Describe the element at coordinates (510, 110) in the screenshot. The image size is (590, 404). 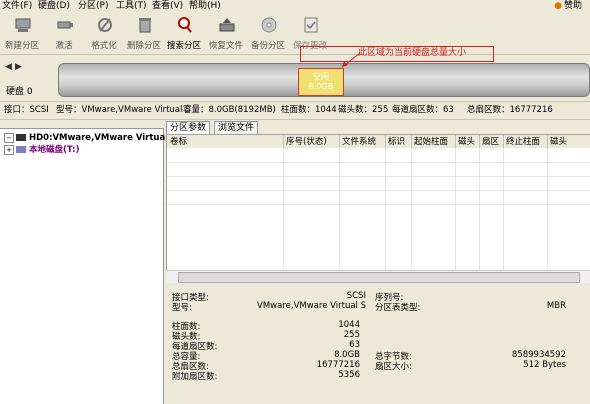
I see `info-total-sectors: 总扇区数：16777216` at that location.